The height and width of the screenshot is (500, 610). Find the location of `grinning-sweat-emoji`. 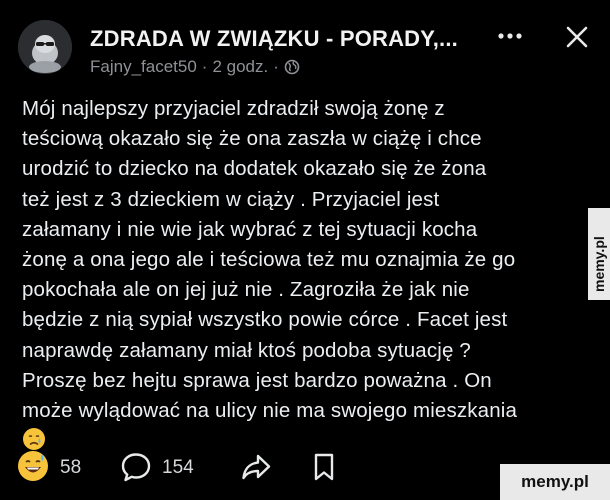

grinning-sweat-emoji is located at coordinates (33, 466).